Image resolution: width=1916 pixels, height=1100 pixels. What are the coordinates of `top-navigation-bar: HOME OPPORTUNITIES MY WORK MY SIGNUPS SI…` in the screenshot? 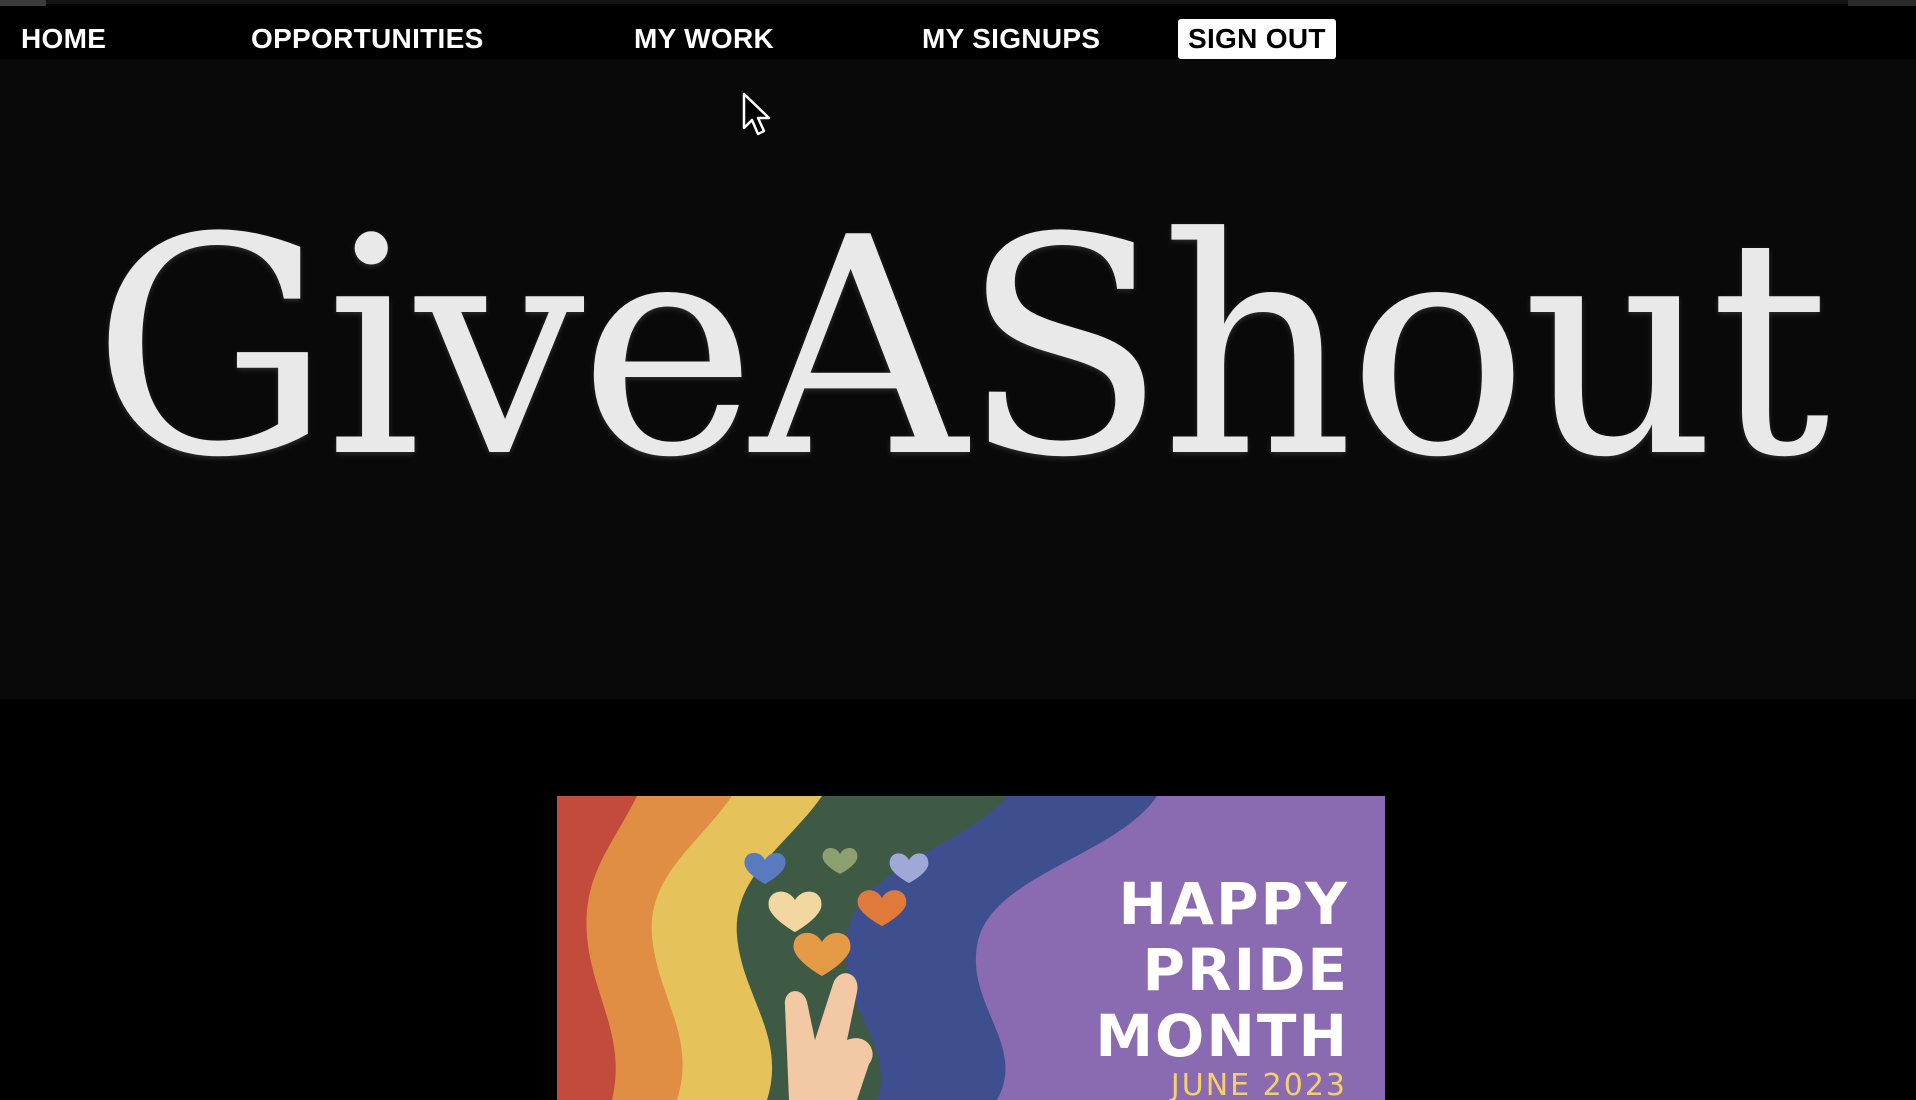 It's located at (958, 29).